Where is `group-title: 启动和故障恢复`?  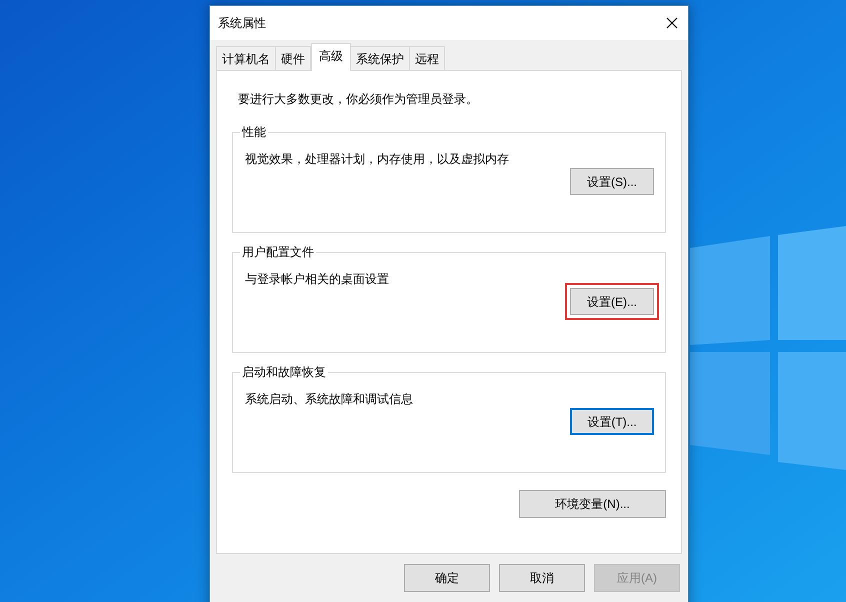
group-title: 启动和故障恢复 is located at coordinates (284, 372).